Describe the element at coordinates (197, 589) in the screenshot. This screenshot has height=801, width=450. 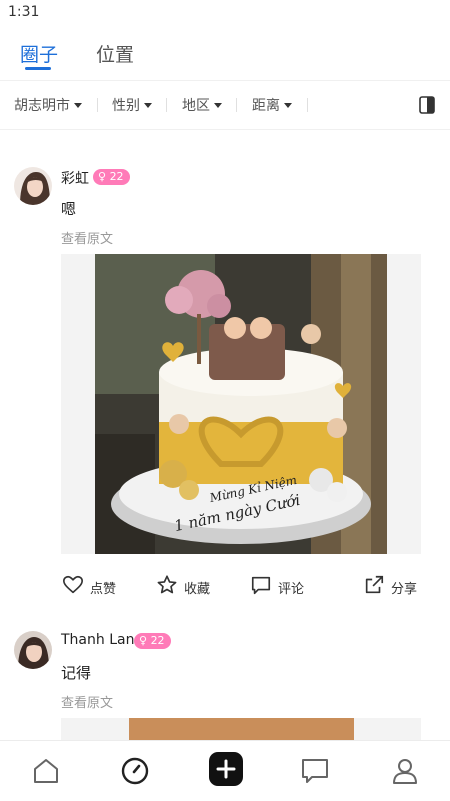
I see `favorite-label: 收藏` at that location.